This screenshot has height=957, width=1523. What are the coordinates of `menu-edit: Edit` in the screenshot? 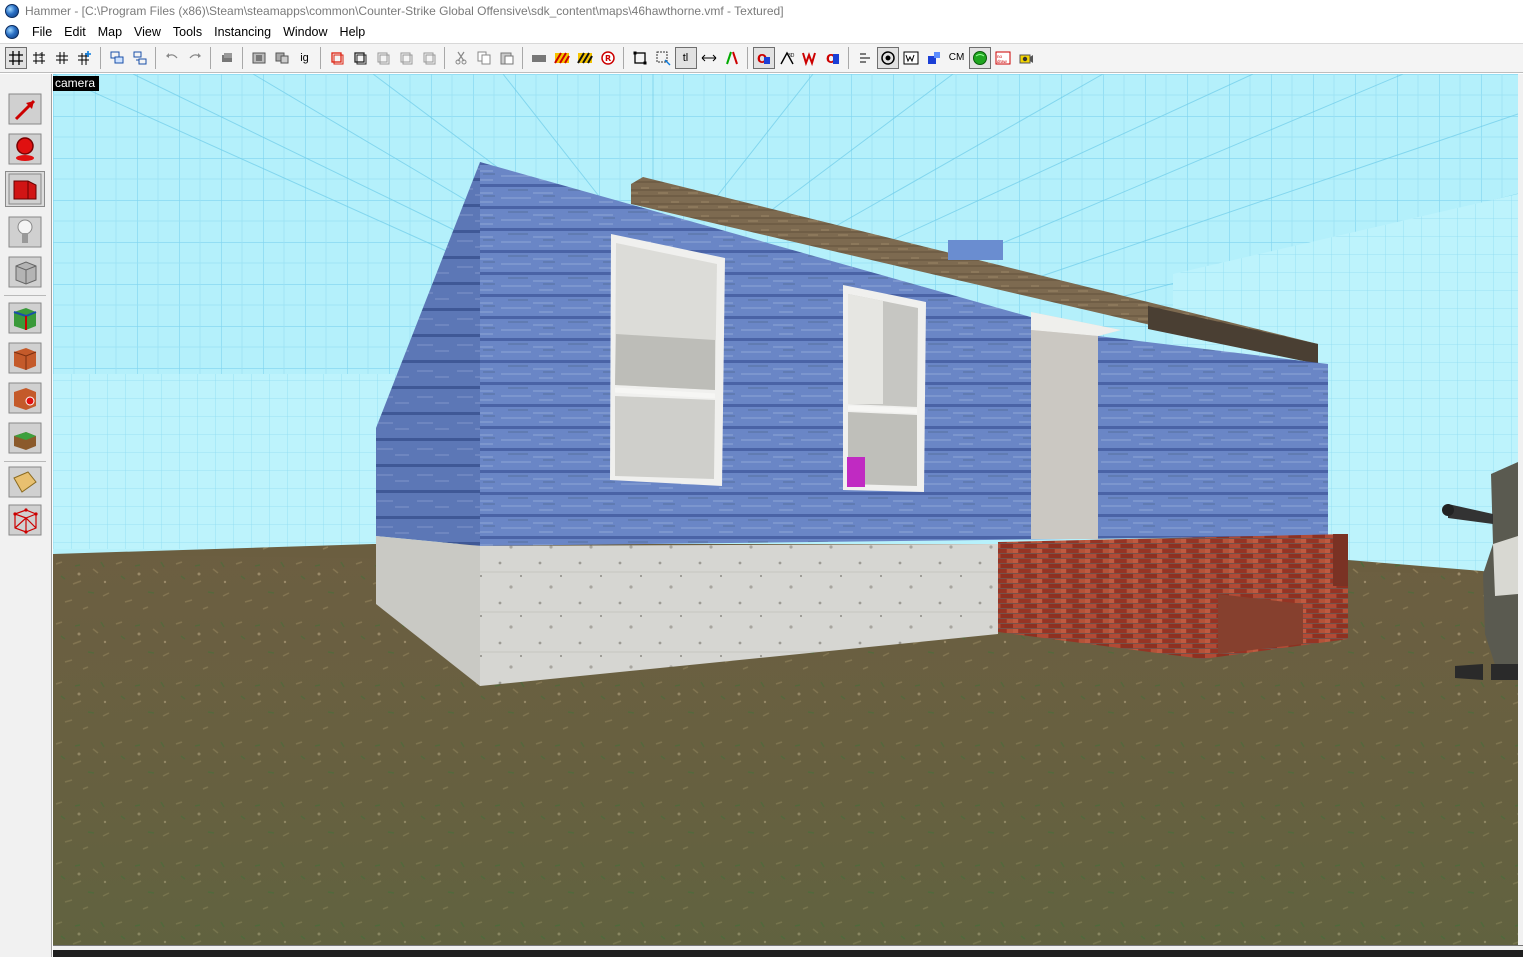 It's located at (78, 32).